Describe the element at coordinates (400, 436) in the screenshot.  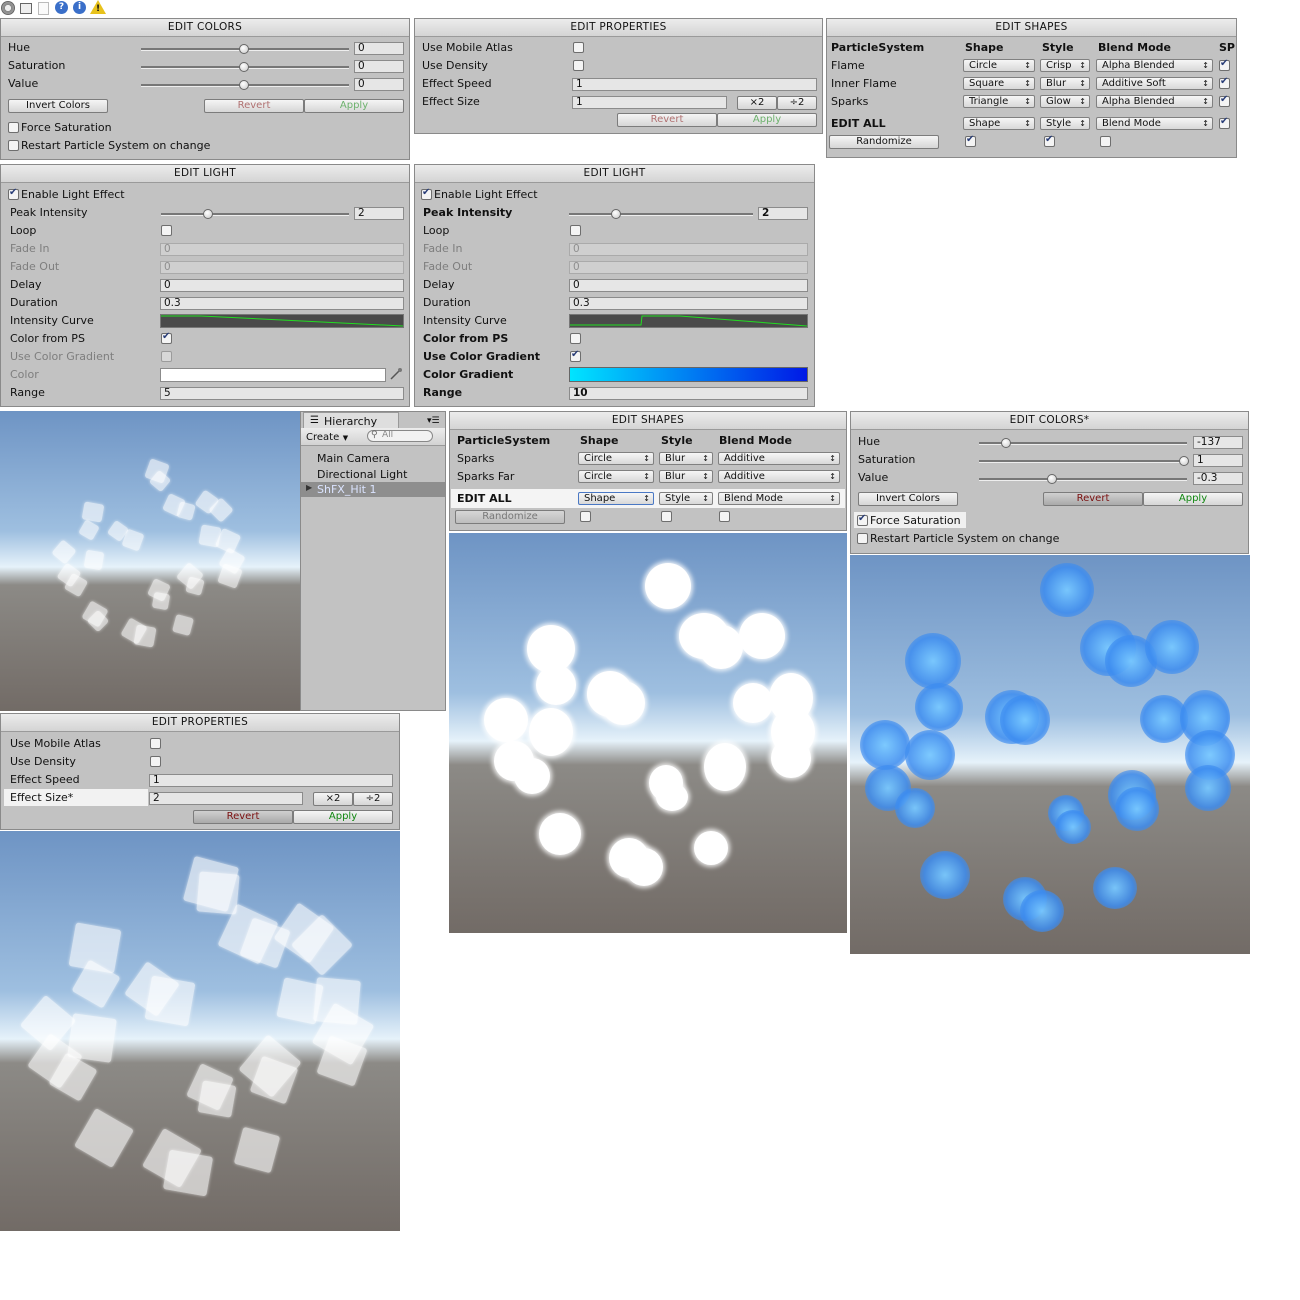
I see `hierarchy-search-input: ⚲ All` at that location.